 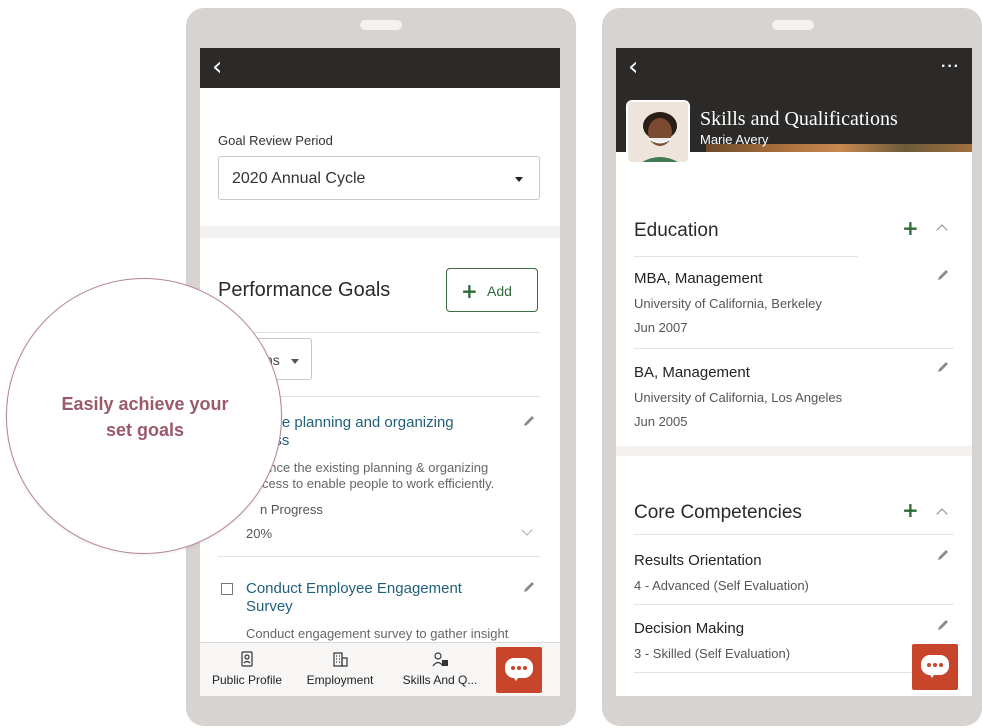 I want to click on more-options-icon: ···, so click(x=950, y=67).